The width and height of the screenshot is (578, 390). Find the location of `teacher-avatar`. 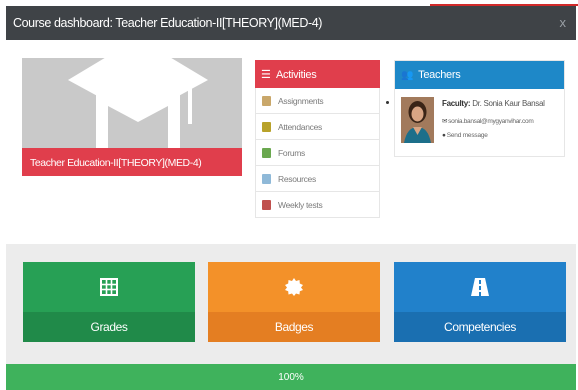

teacher-avatar is located at coordinates (417, 120).